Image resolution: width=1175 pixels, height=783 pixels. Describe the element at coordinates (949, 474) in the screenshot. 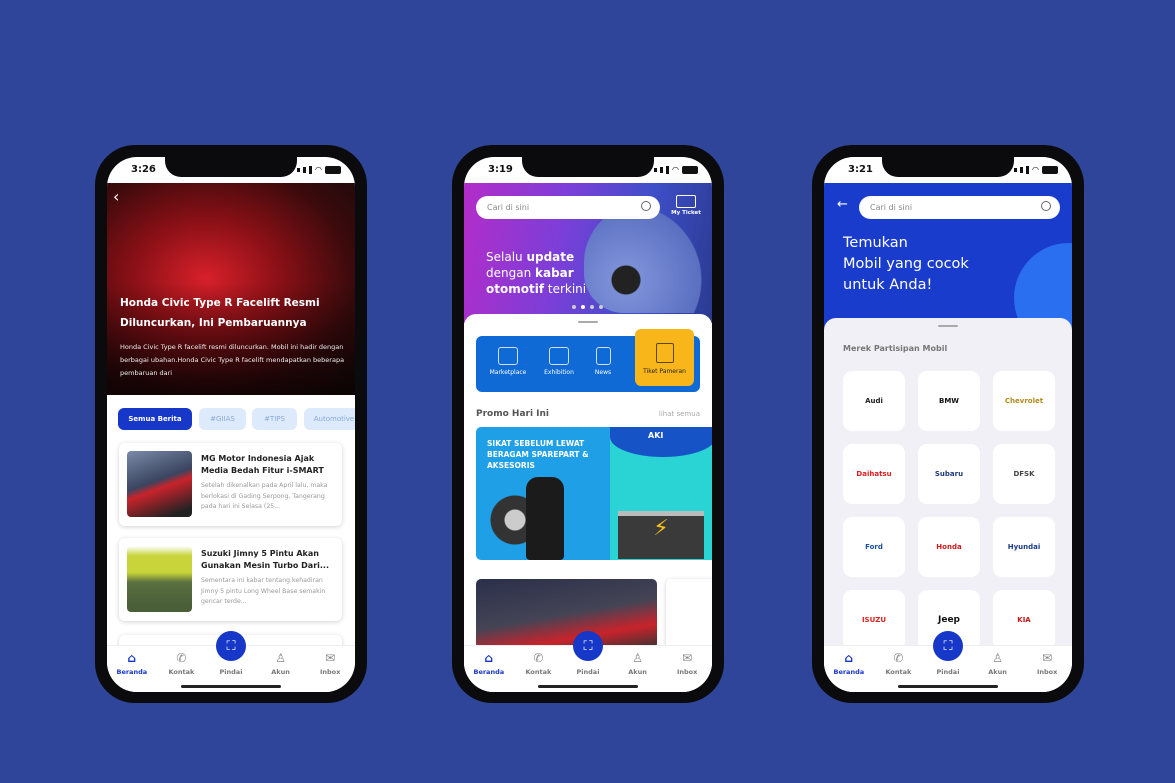

I see `brand-tile-subaru: Subaru` at that location.